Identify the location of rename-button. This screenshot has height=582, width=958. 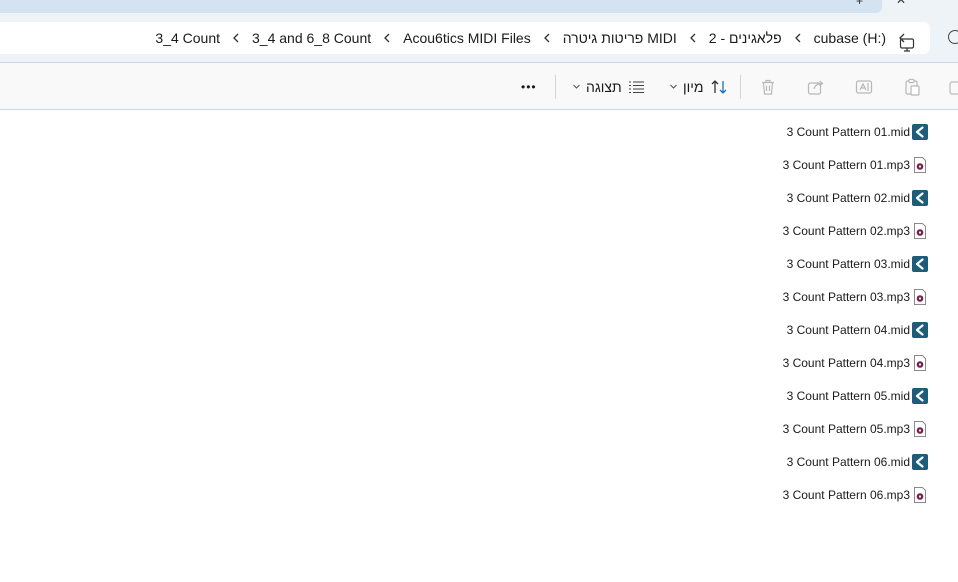
(864, 86).